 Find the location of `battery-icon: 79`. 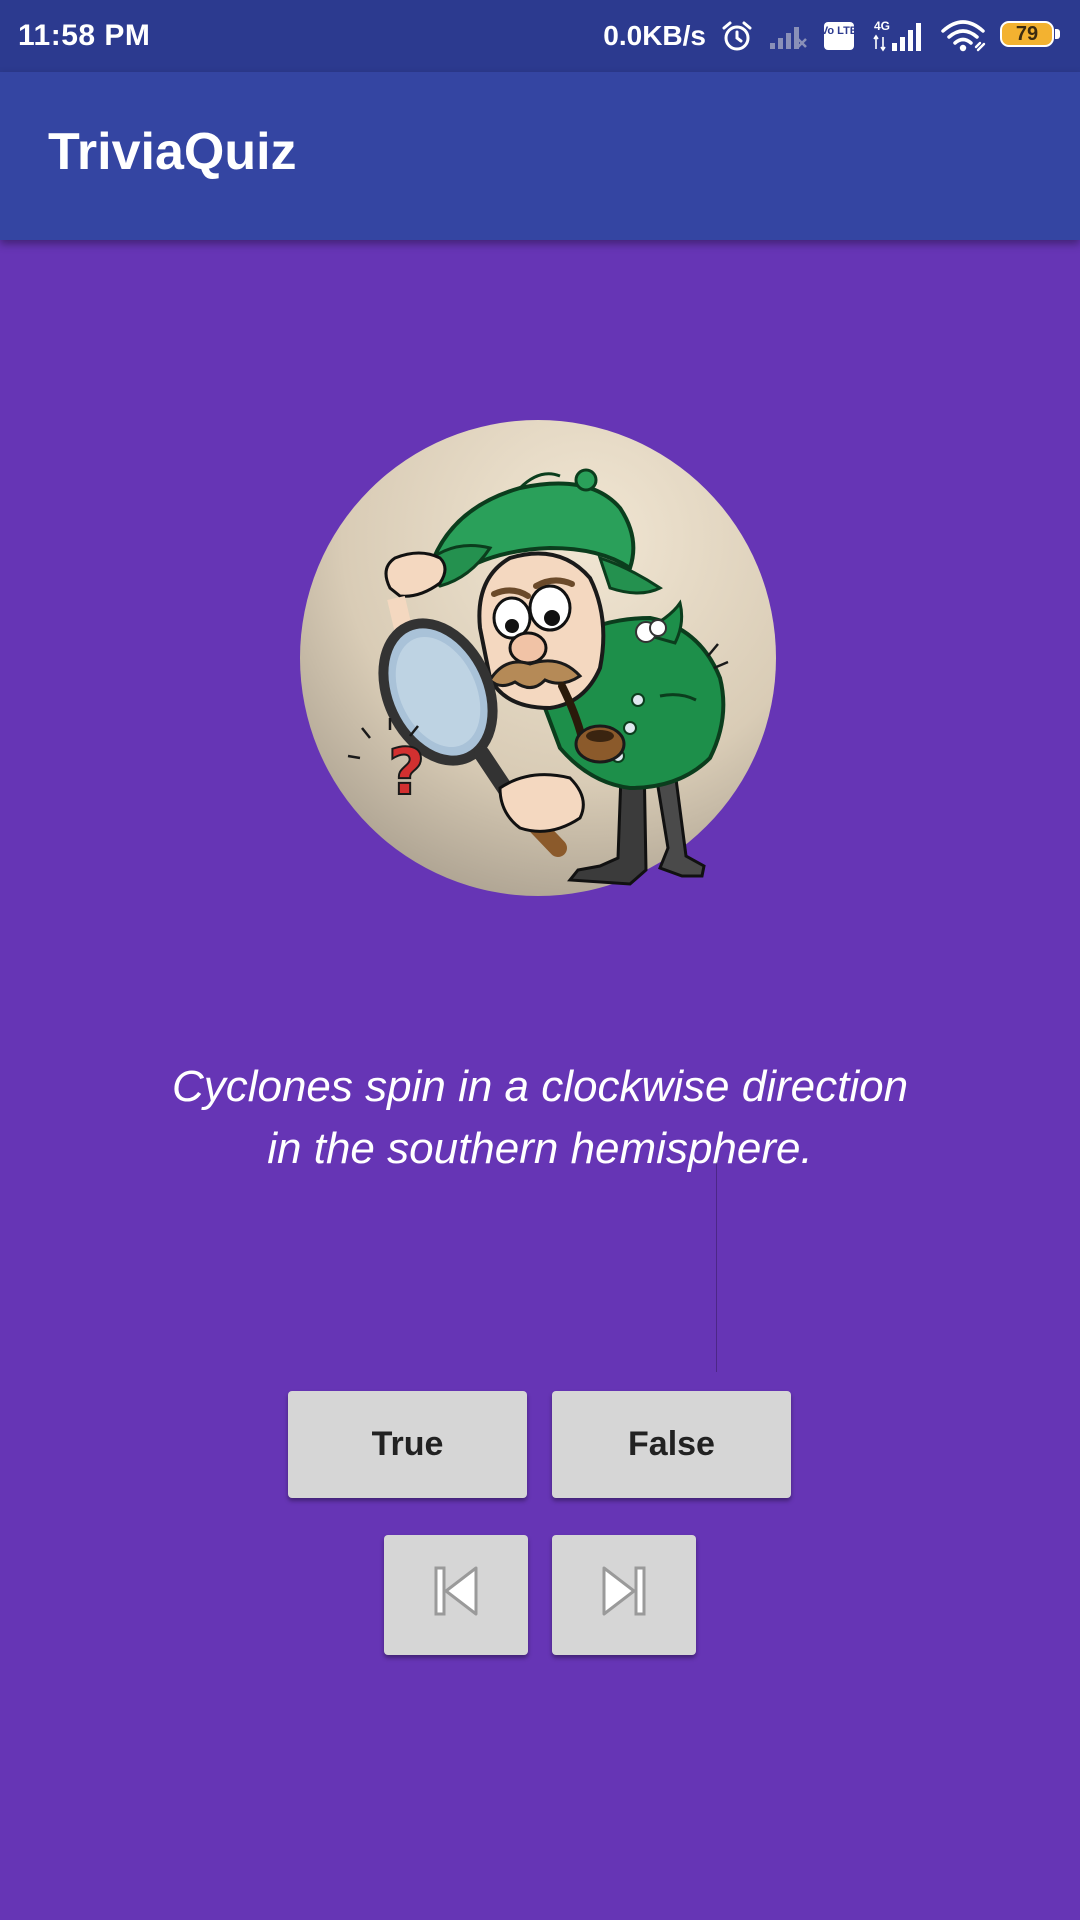

battery-icon: 79 is located at coordinates (1031, 36).